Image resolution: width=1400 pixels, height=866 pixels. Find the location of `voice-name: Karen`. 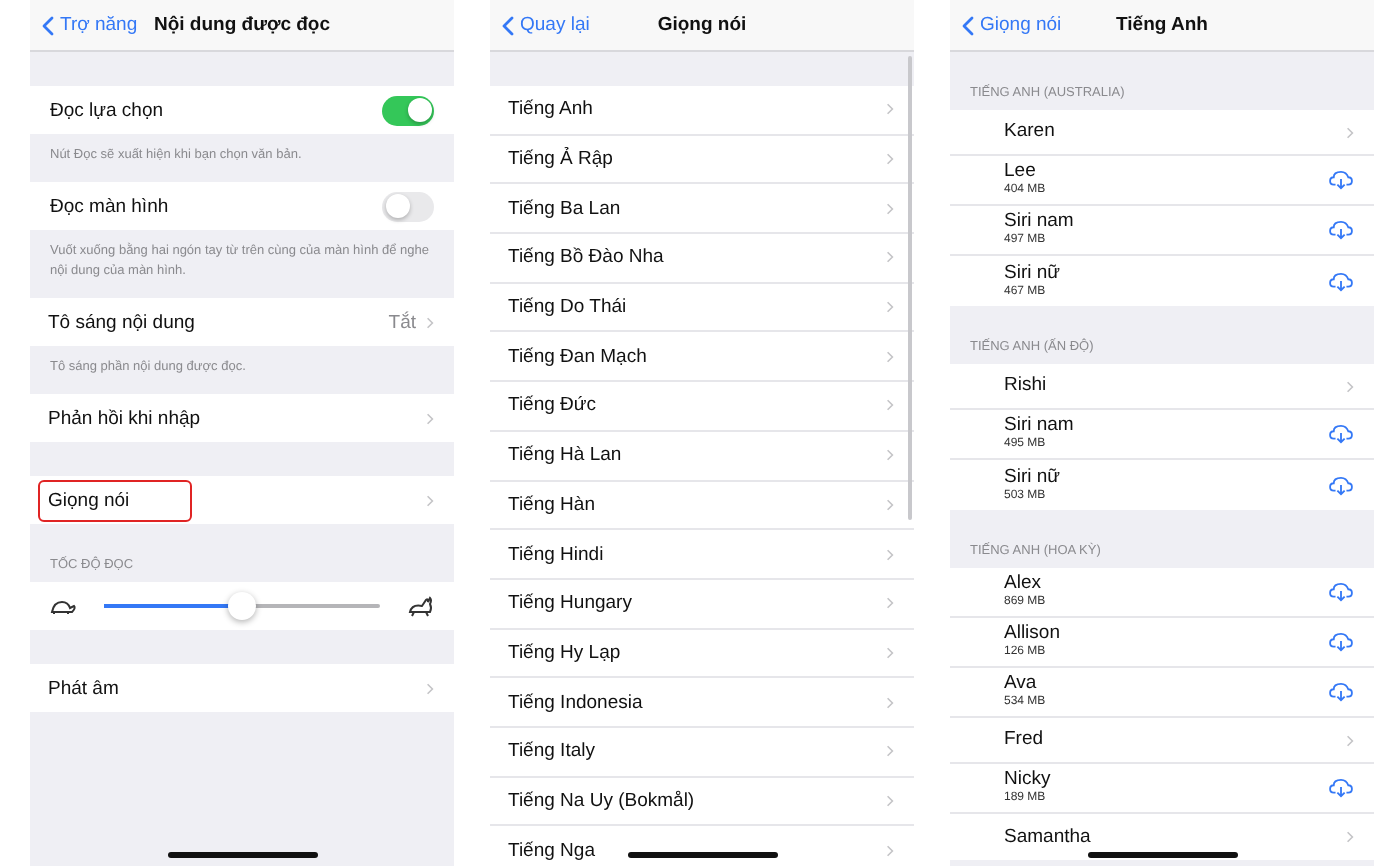

voice-name: Karen is located at coordinates (1029, 132).